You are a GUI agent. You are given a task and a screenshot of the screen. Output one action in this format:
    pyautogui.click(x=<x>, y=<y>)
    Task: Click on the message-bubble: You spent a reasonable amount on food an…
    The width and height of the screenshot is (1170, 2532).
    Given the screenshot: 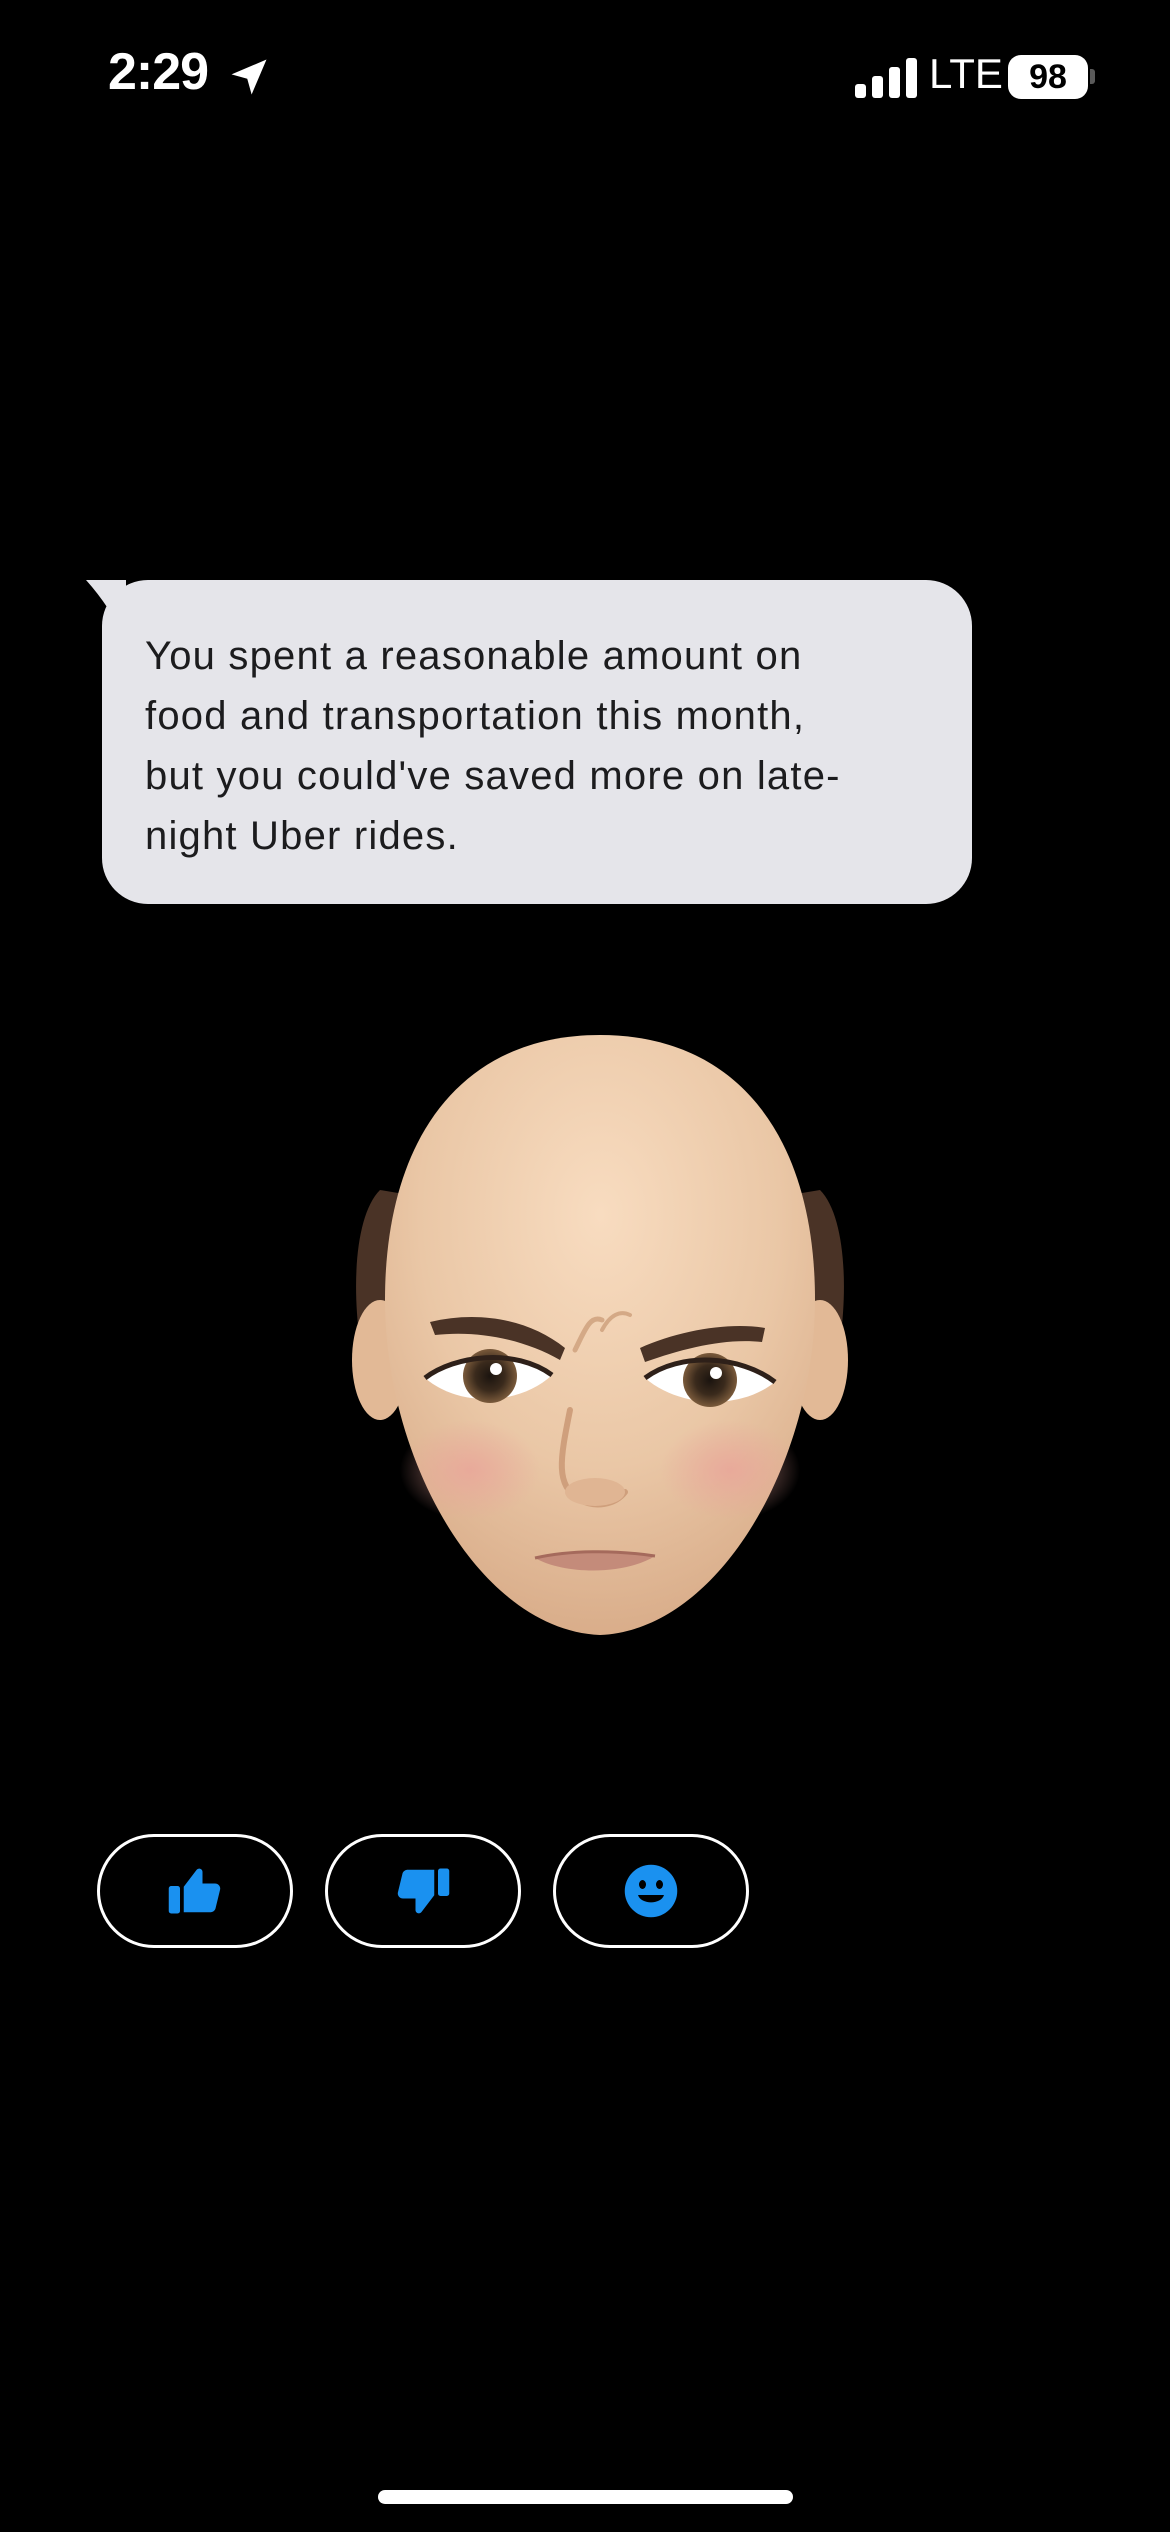 What is the action you would take?
    pyautogui.click(x=537, y=742)
    